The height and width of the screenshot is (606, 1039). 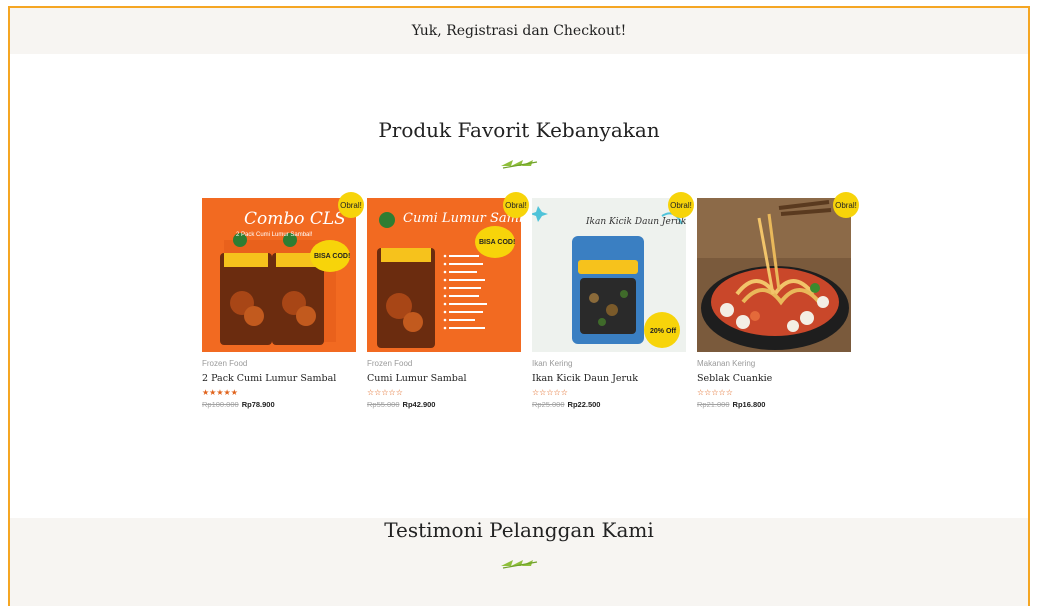 What do you see at coordinates (519, 130) in the screenshot?
I see `favorites-title: Produk Favorit Kebanyakan` at bounding box center [519, 130].